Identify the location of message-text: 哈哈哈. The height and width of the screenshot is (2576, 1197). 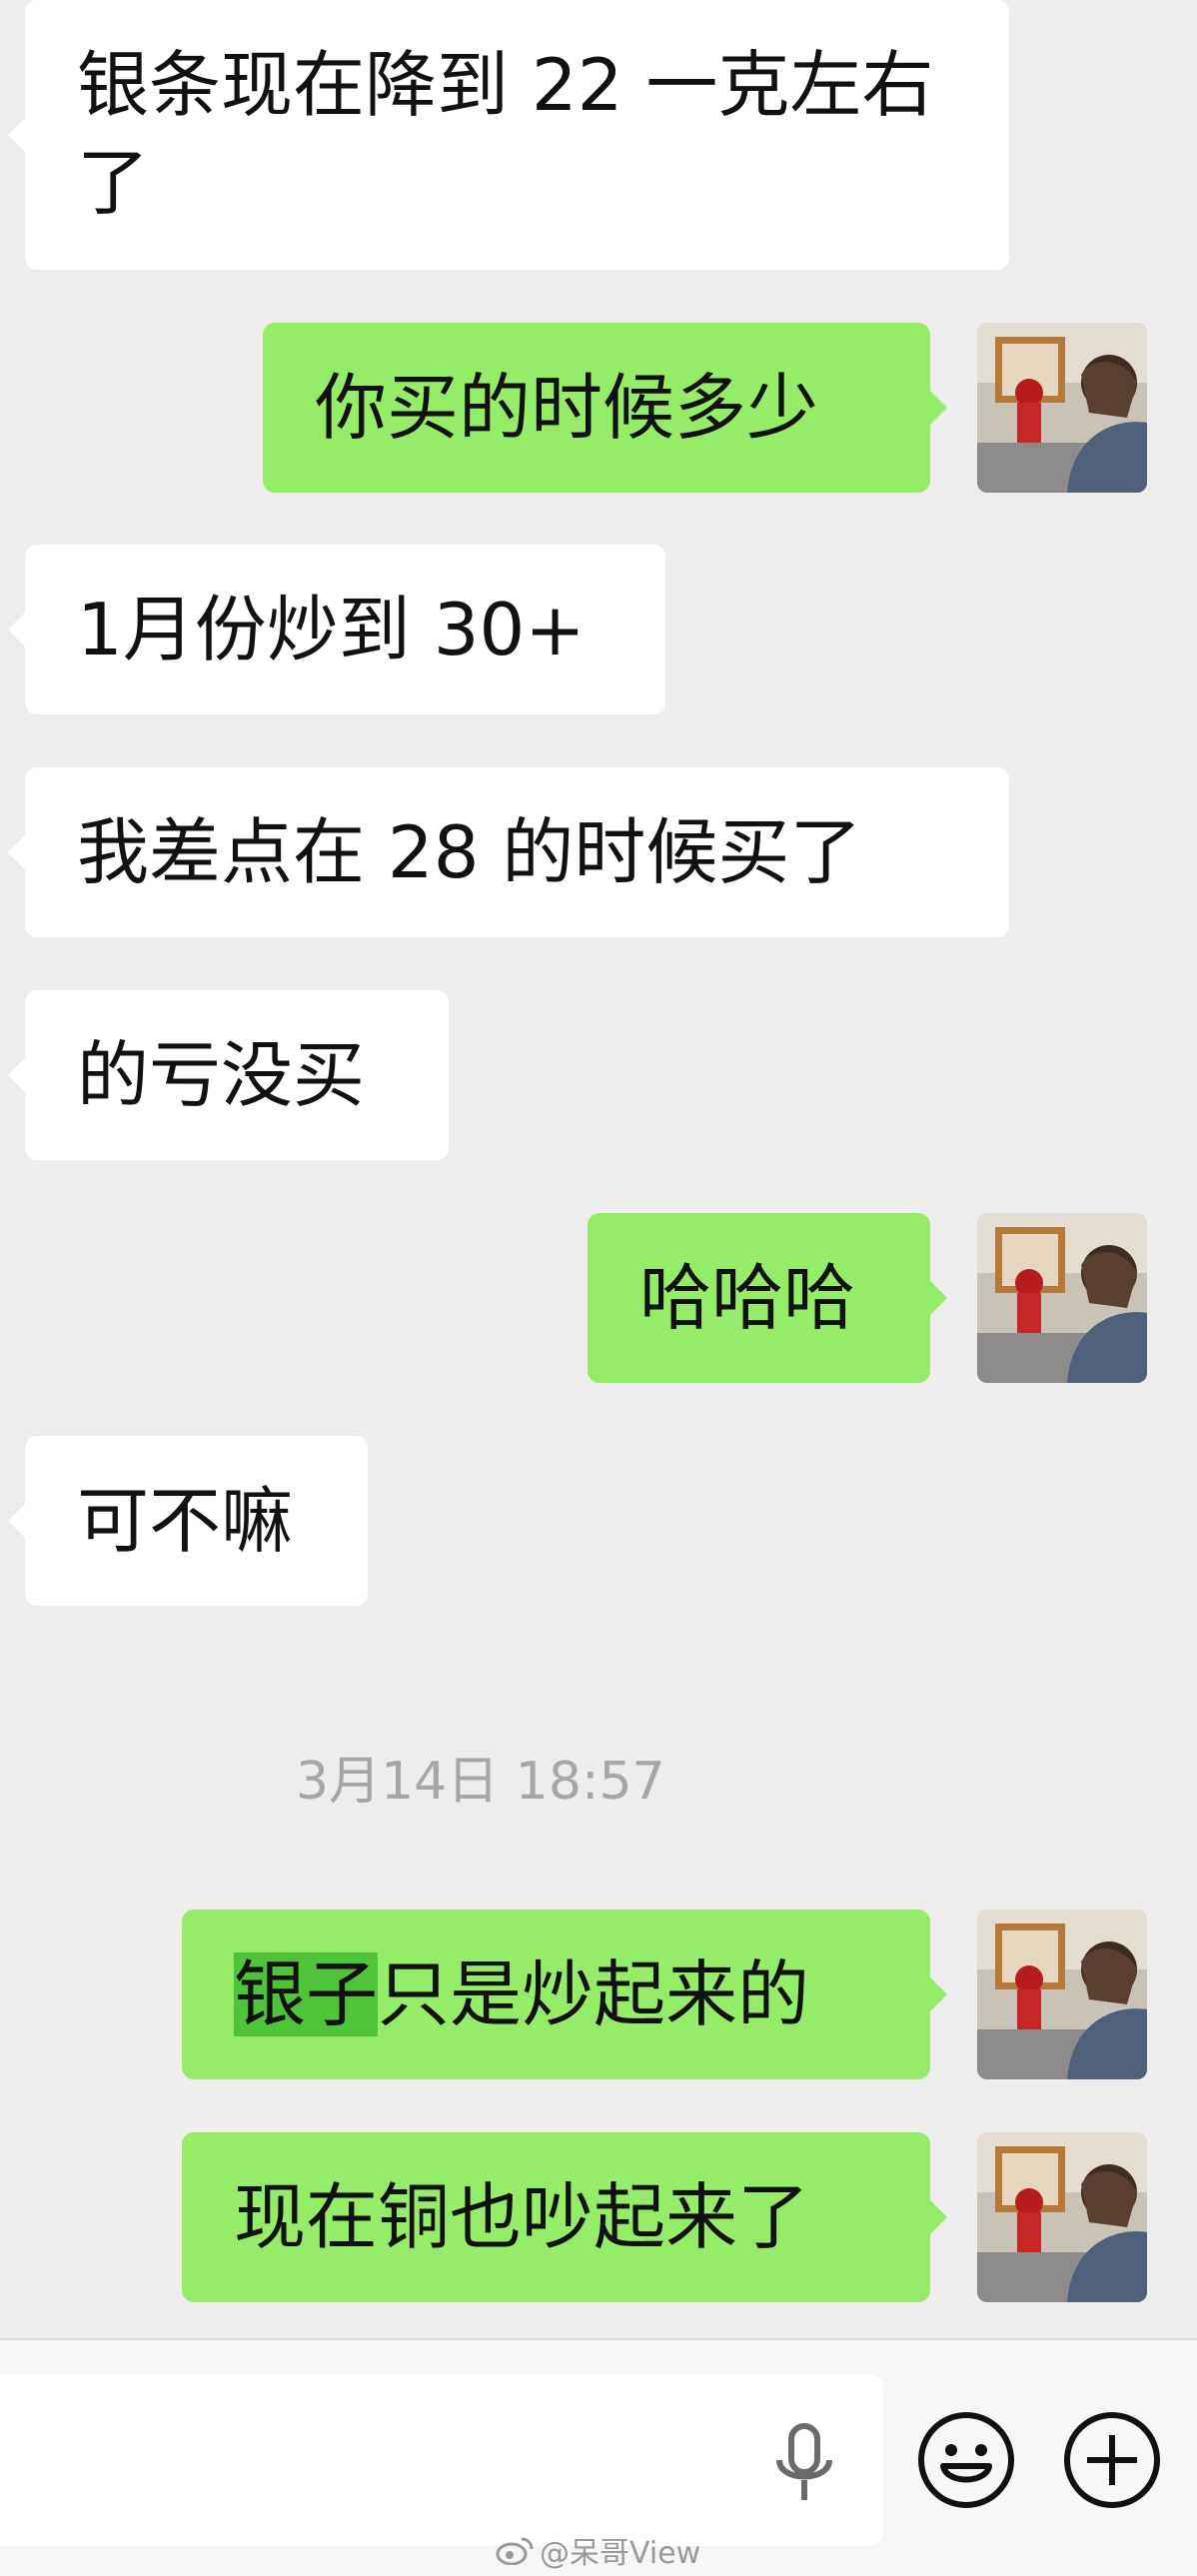
(747, 1298).